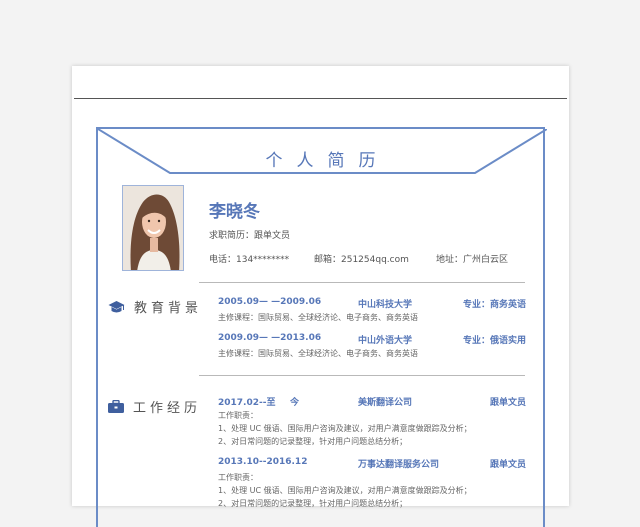 The width and height of the screenshot is (640, 527). I want to click on job-objective: 求职简历：跟单文员, so click(250, 236).